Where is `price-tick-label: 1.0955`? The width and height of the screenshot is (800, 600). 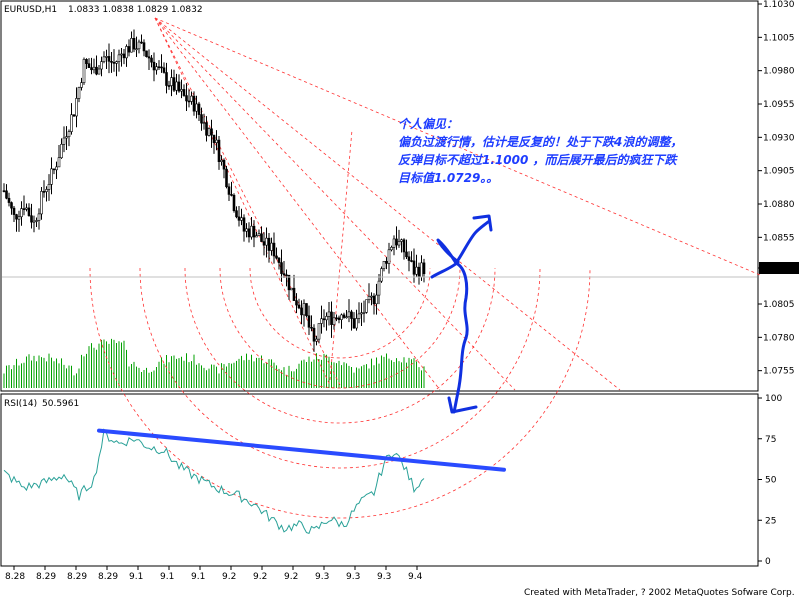 price-tick-label: 1.0955 is located at coordinates (779, 105).